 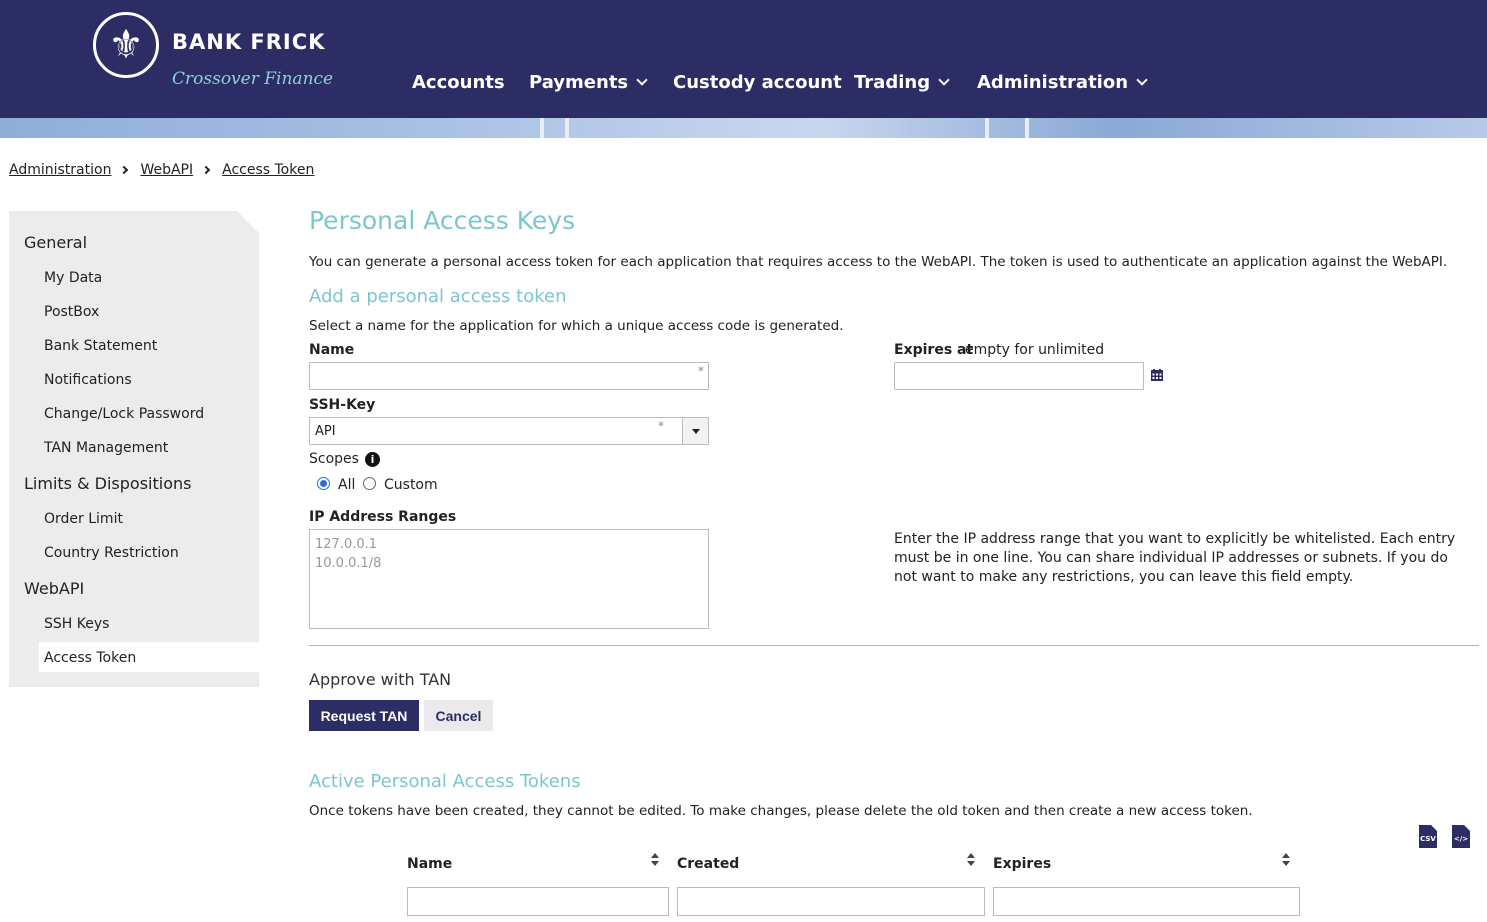 I want to click on column-header-created: Created, so click(x=708, y=864).